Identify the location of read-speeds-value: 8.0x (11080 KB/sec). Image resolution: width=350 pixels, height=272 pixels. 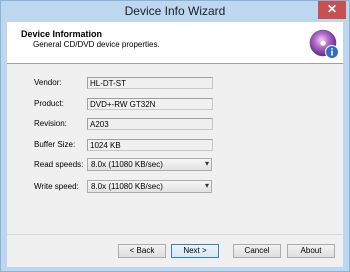
(127, 164).